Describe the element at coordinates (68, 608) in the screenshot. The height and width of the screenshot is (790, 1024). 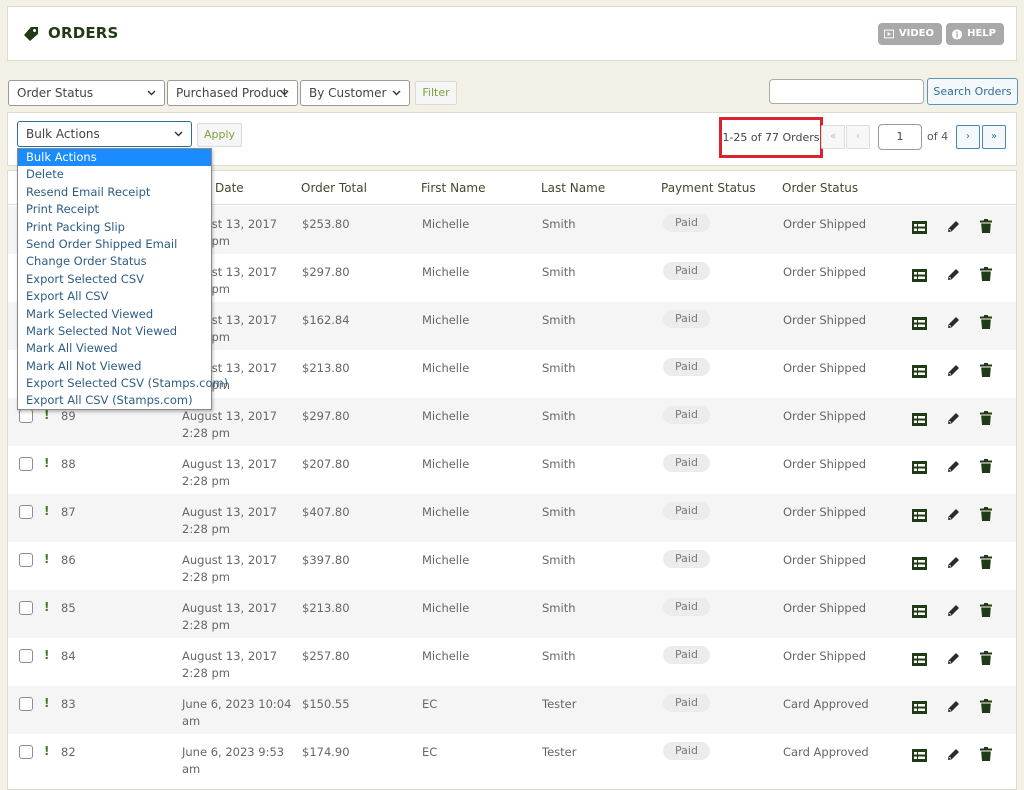
I see `order-id: 85` at that location.